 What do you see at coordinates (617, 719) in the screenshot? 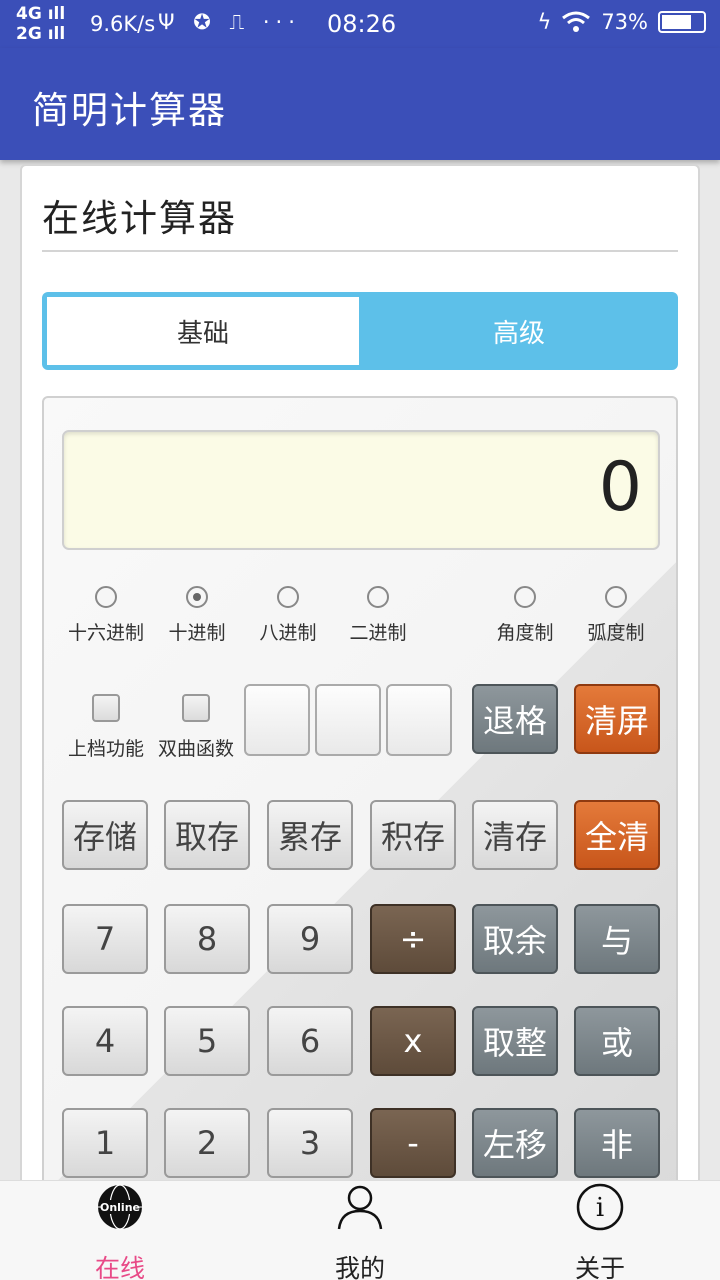
I see `clear-screen-button: 清屏` at bounding box center [617, 719].